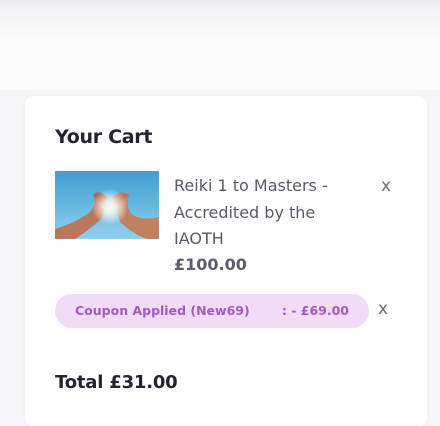  Describe the element at coordinates (116, 382) in the screenshot. I see `cart-total: Total £31.00` at that location.